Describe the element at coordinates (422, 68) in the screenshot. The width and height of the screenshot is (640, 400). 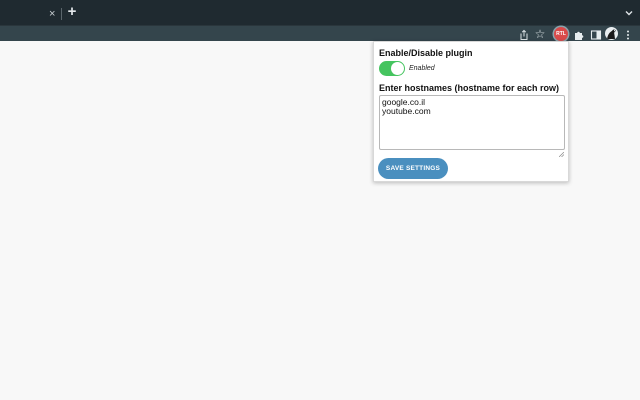
I see `toggle-status-label: Enabled` at that location.